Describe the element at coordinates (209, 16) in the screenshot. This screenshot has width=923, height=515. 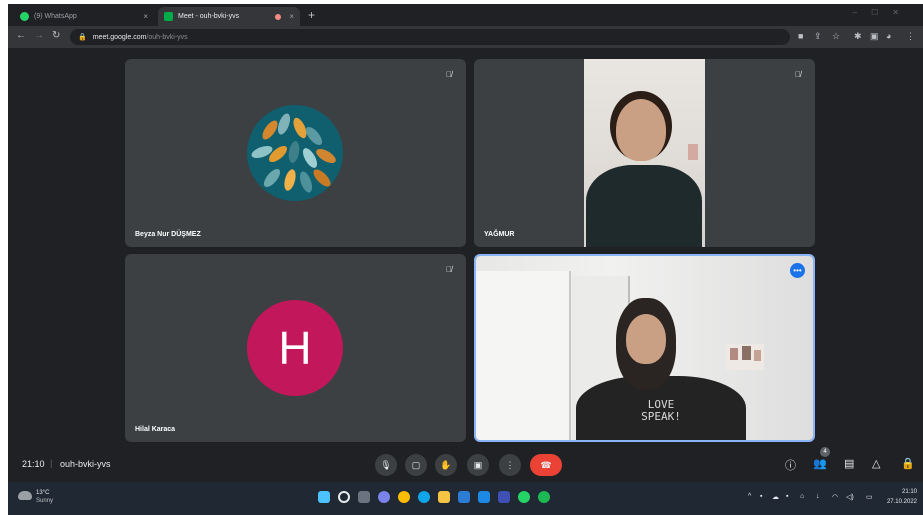
I see `tab-label: Meet - ouh-bvki-yvs` at that location.